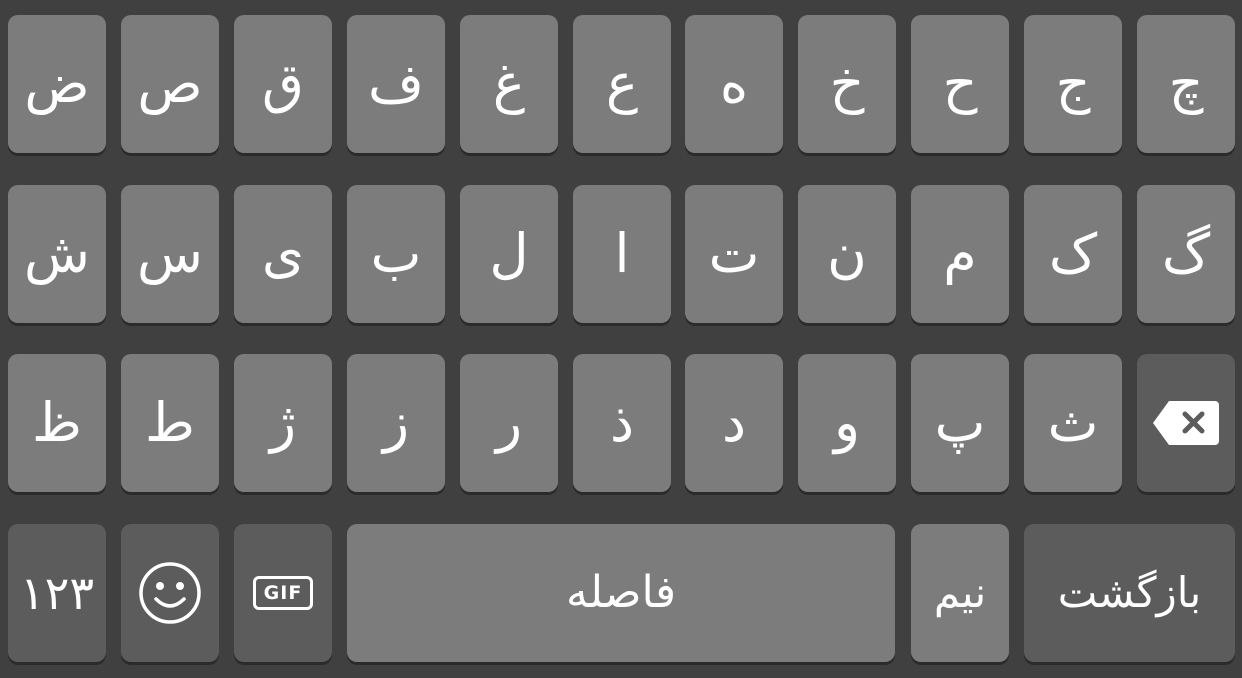 This screenshot has height=678, width=1242. I want to click on key-ghaf: ق, so click(283, 84).